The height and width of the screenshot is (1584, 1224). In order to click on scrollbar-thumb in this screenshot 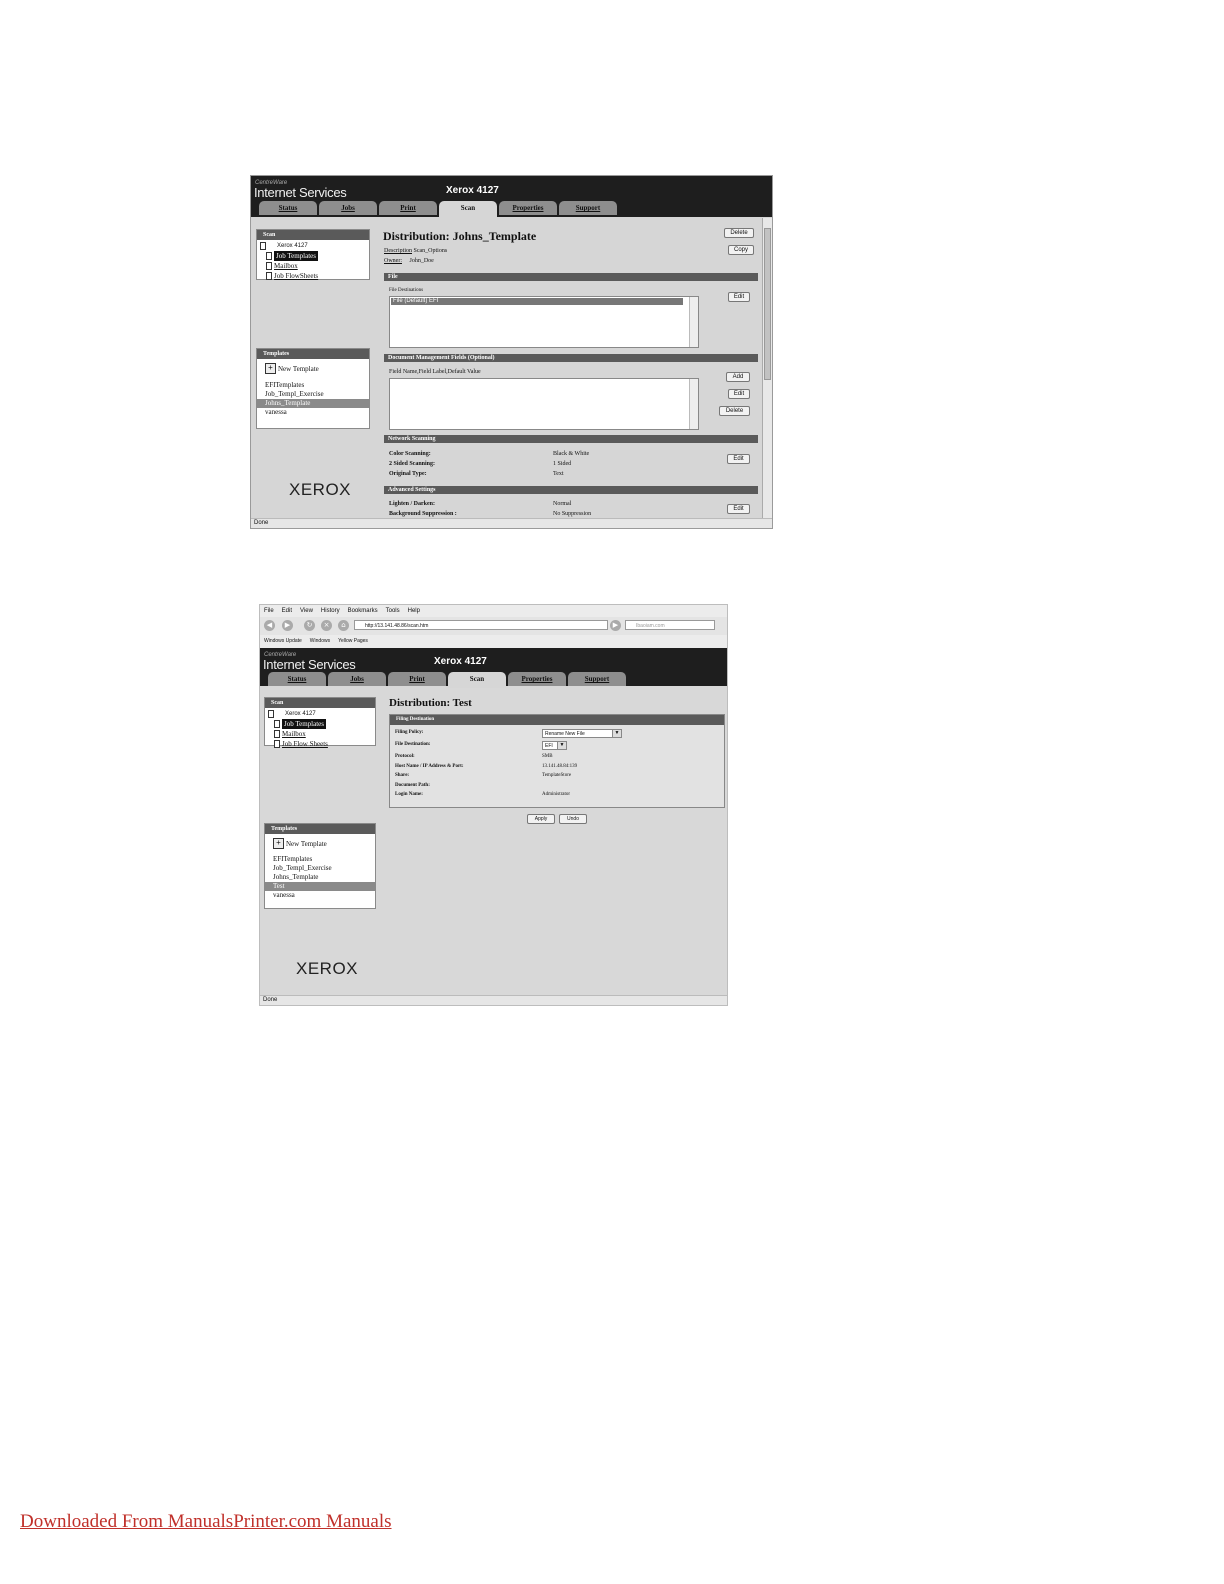, I will do `click(767, 304)`.